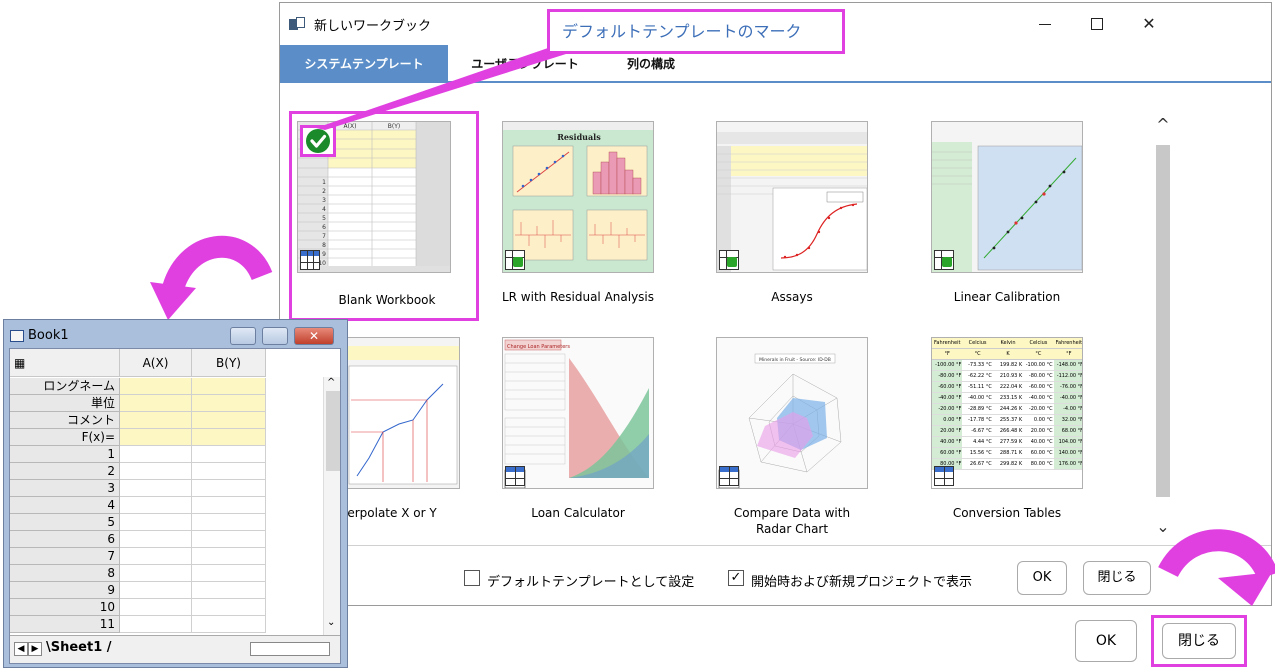 This screenshot has width=1275, height=669. What do you see at coordinates (350, 126) in the screenshot?
I see `svg-text: A(X)` at bounding box center [350, 126].